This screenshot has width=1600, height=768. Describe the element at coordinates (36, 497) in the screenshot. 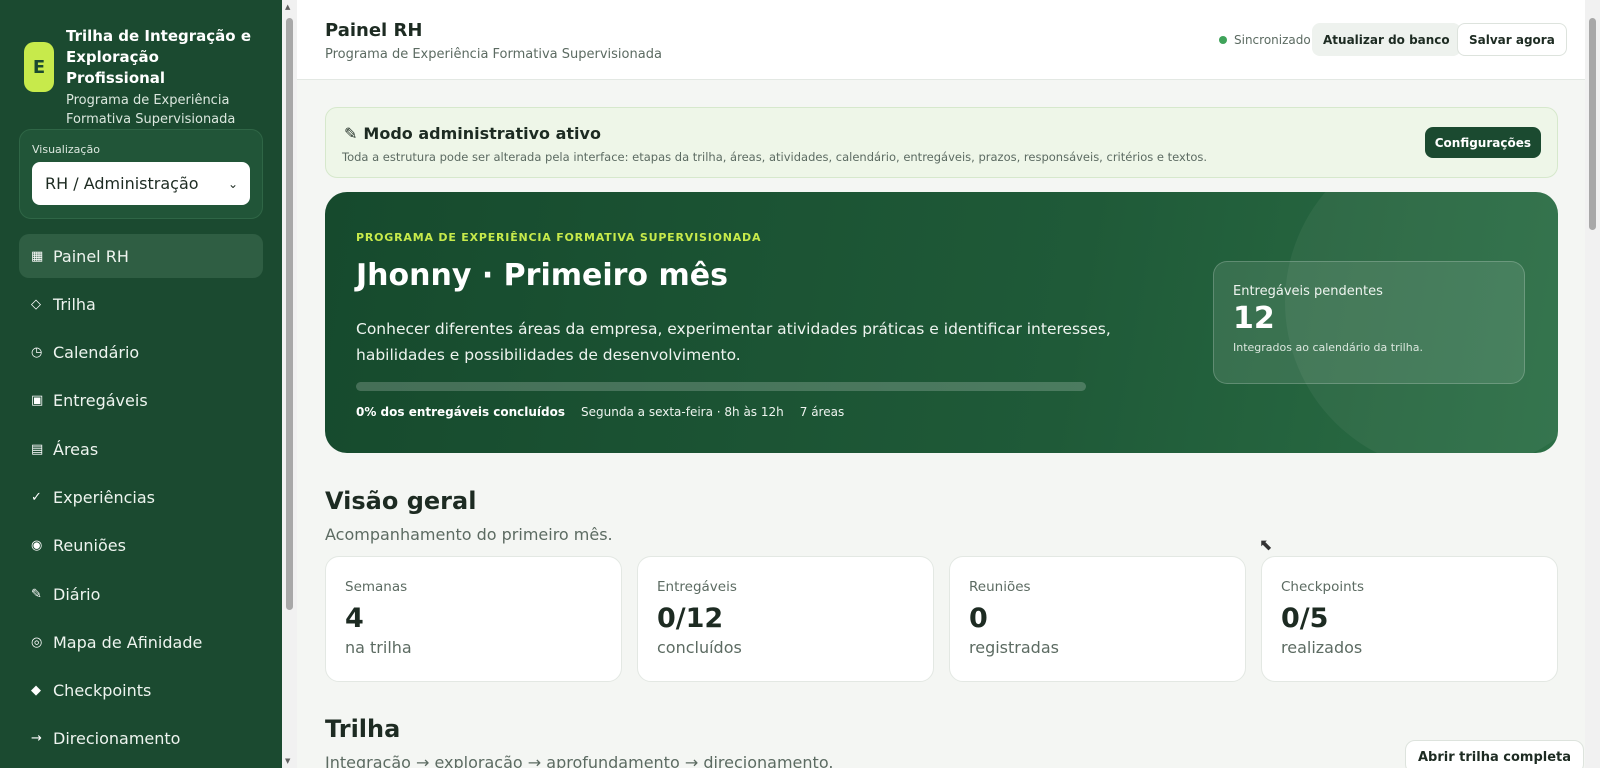

I see `check-icon: ✓` at that location.